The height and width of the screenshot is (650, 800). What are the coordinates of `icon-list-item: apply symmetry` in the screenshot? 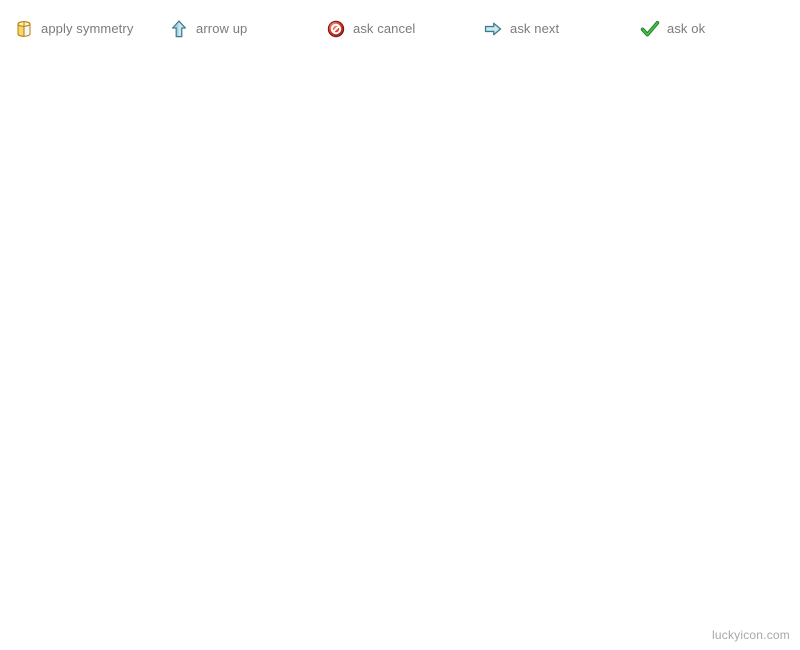 It's located at (77, 29).